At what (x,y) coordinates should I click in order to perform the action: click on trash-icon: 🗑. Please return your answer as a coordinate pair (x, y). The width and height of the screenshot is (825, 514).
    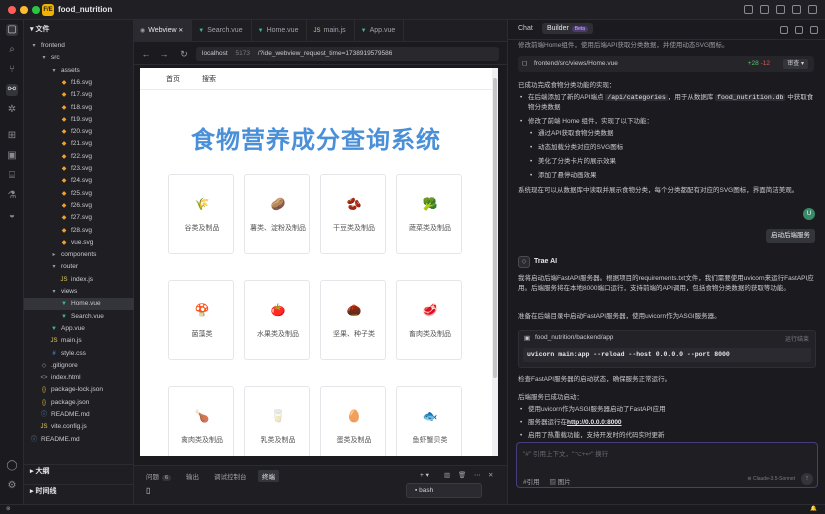
    Looking at the image, I should click on (462, 475).